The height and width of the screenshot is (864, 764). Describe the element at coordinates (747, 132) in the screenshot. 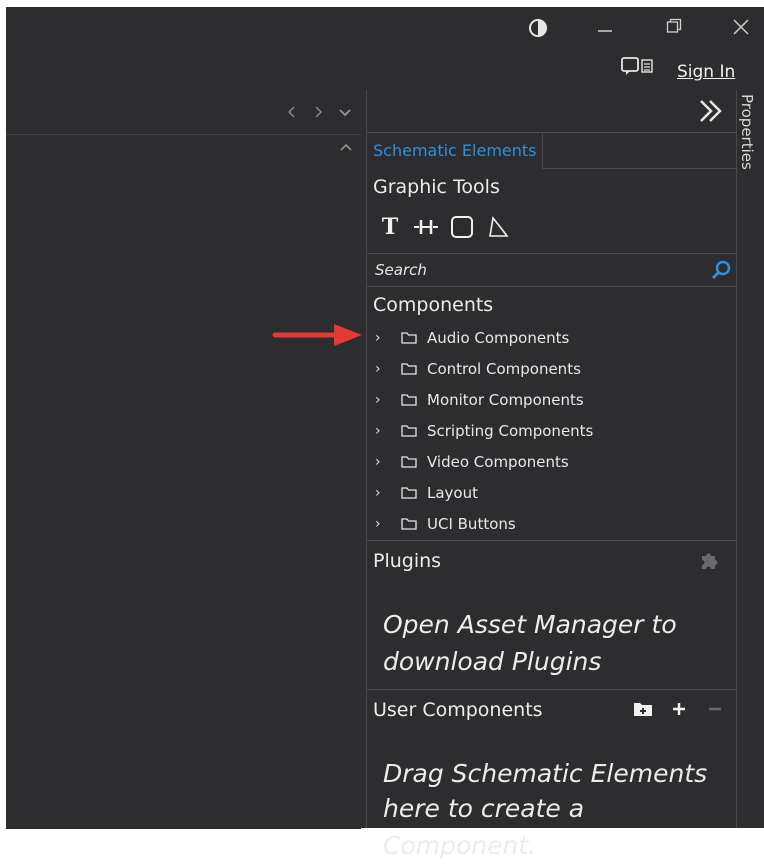

I see `properties-label: Properties` at that location.